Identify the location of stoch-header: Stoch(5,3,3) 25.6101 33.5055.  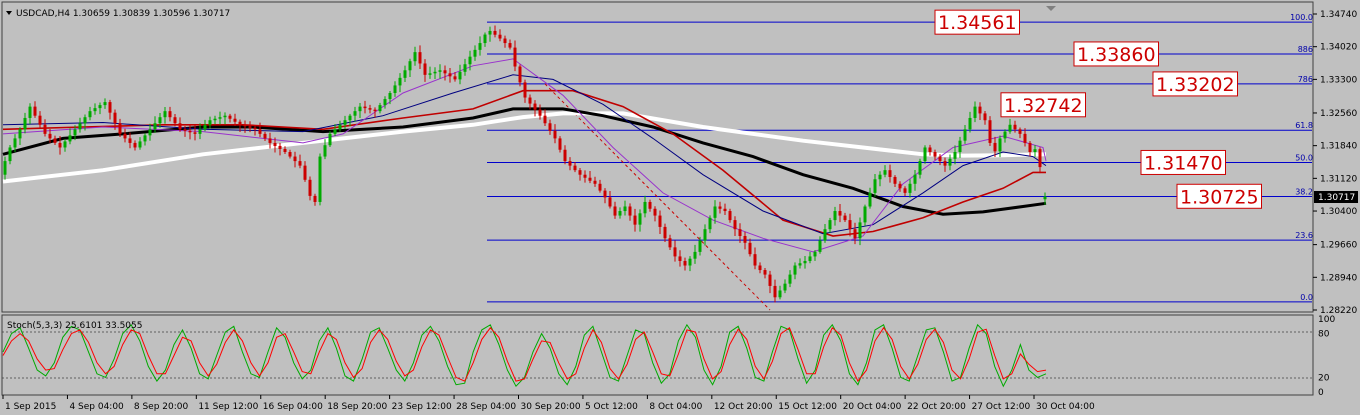
(74, 326).